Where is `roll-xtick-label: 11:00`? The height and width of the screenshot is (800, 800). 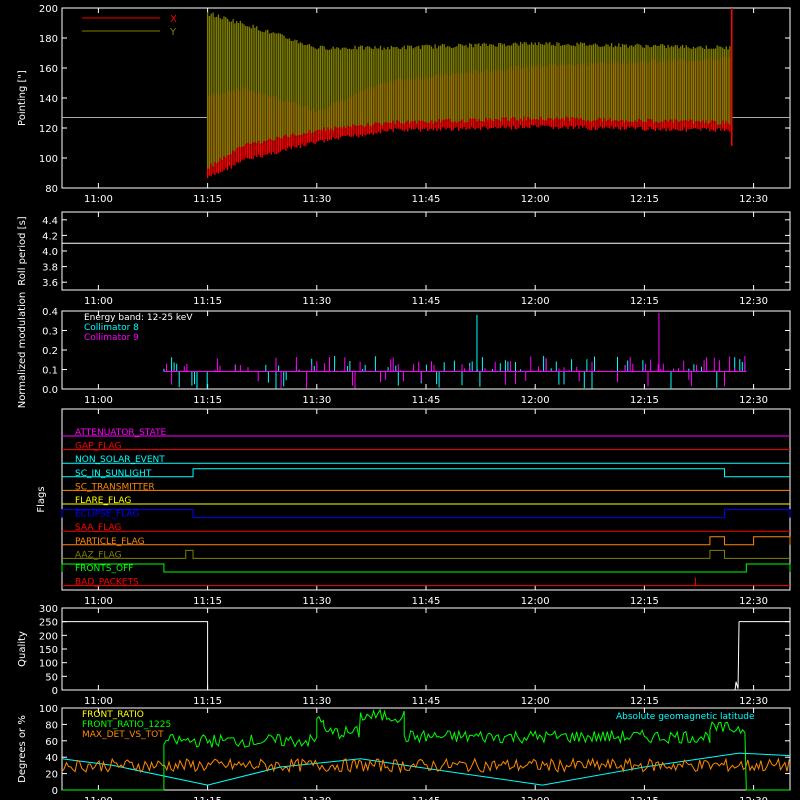
roll-xtick-label: 11:00 is located at coordinates (98, 301).